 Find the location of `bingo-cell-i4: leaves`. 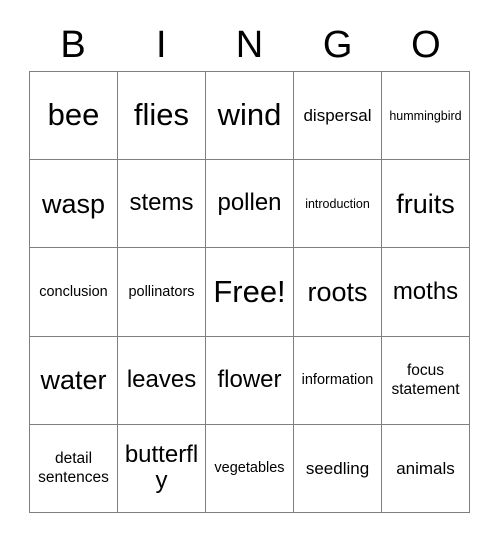

bingo-cell-i4: leaves is located at coordinates (162, 380).